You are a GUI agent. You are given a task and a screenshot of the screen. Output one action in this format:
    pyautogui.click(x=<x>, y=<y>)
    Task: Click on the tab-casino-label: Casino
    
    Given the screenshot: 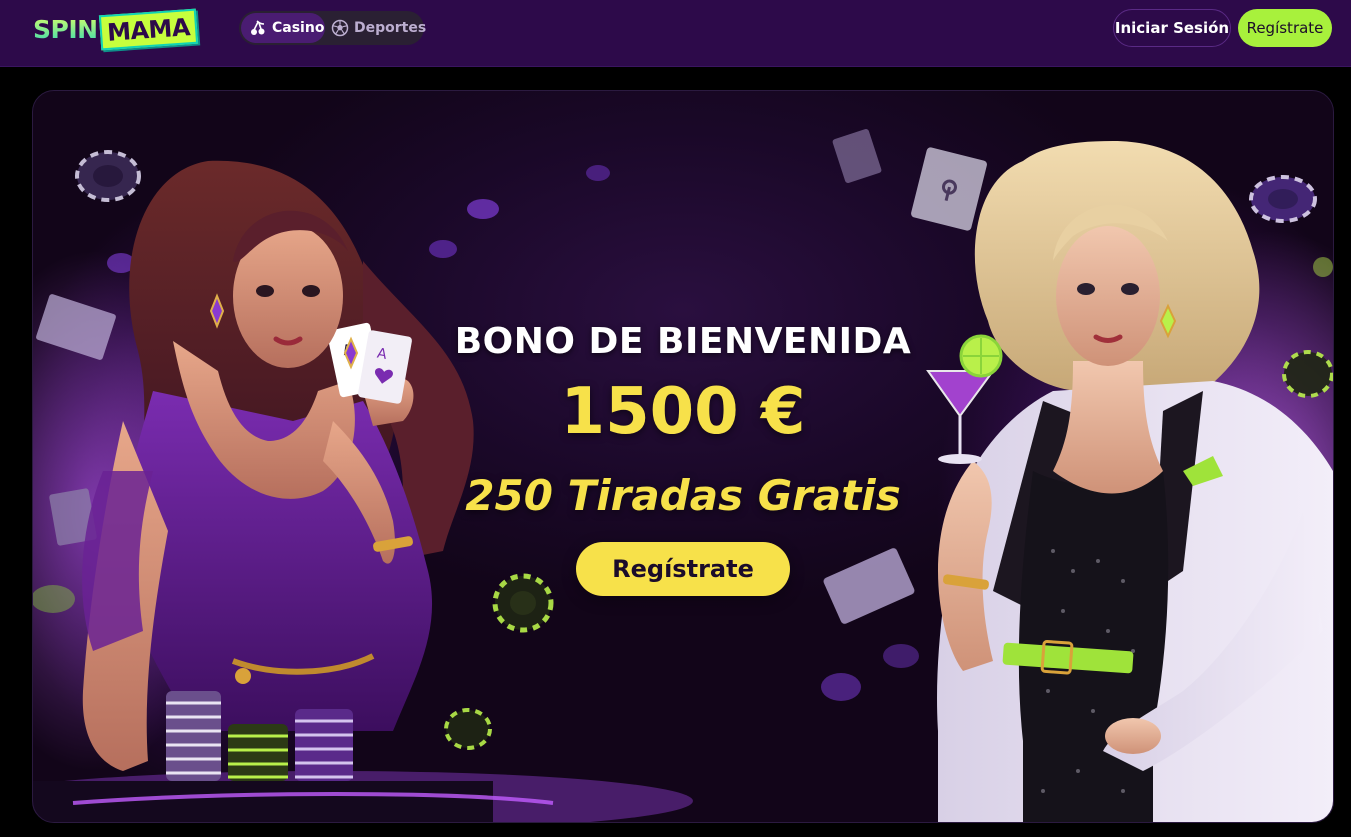 What is the action you would take?
    pyautogui.click(x=298, y=28)
    